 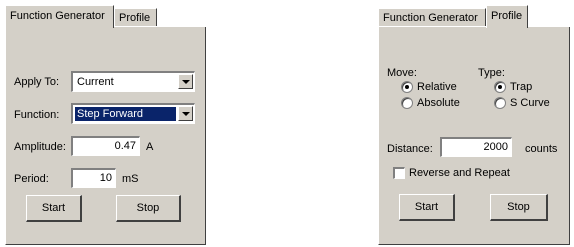 I want to click on amplitude-field: 0.47, so click(x=105, y=146).